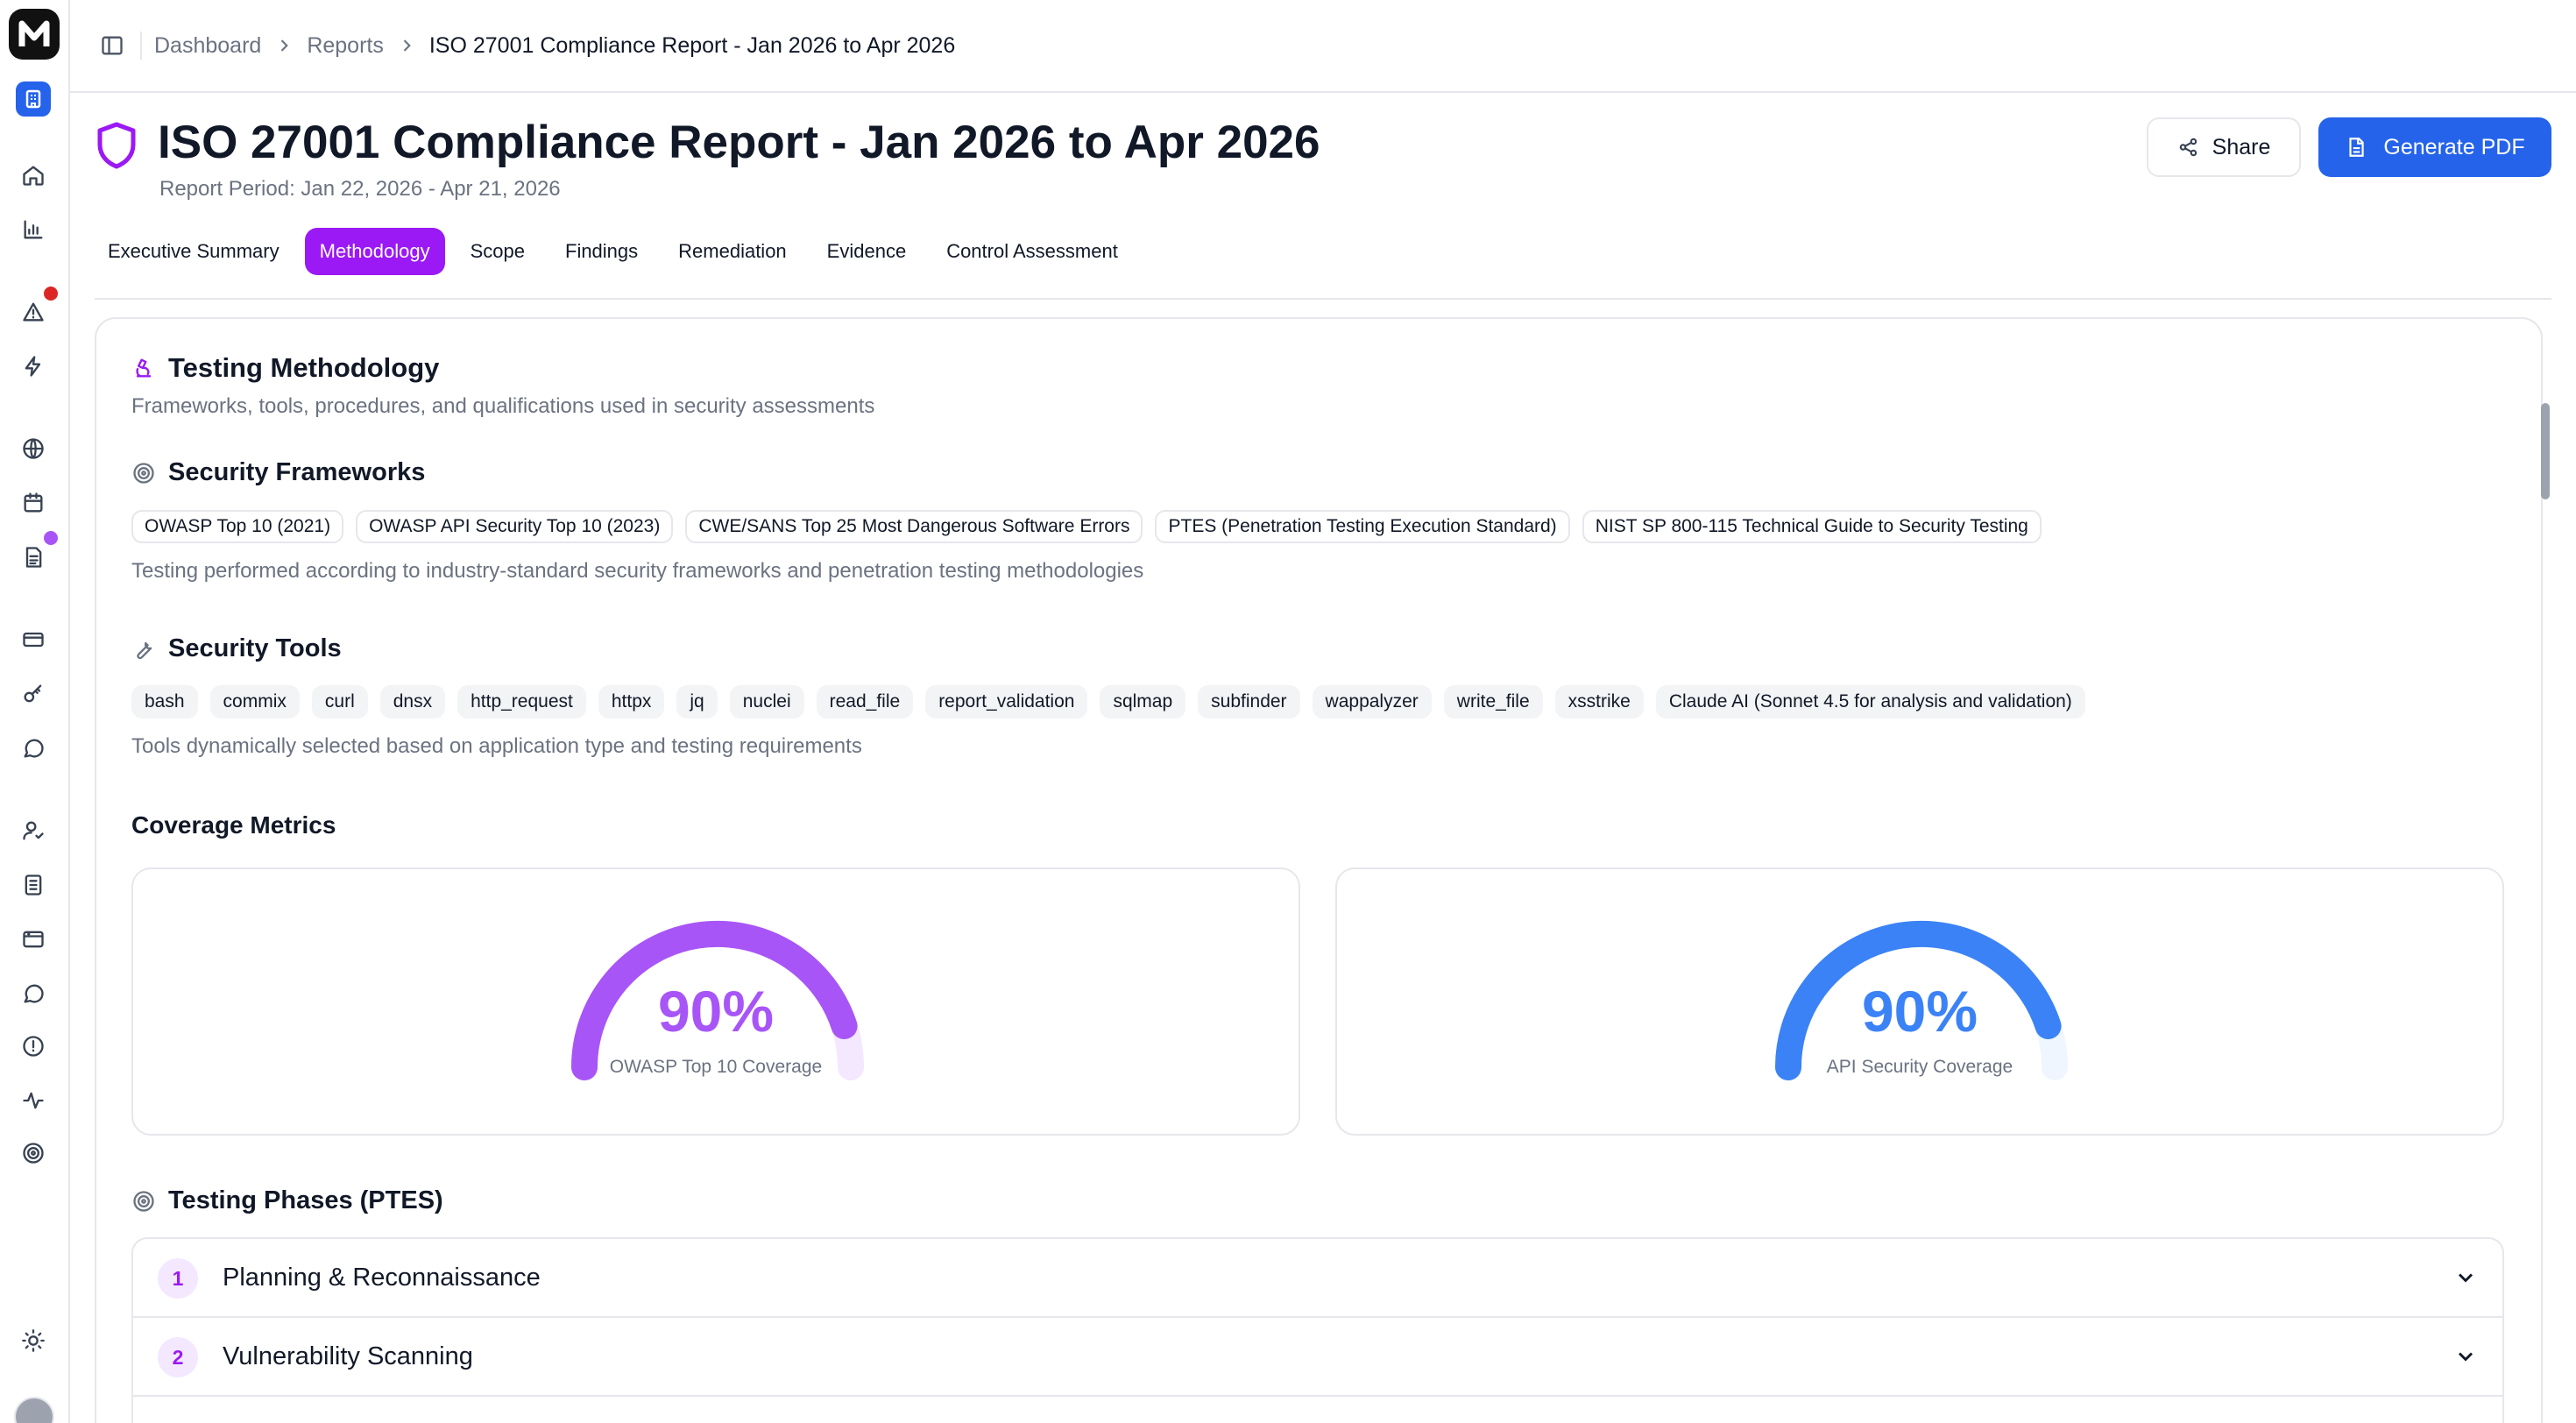 The width and height of the screenshot is (2576, 1423). What do you see at coordinates (255, 648) in the screenshot?
I see `security-tools-title: Security Tools` at bounding box center [255, 648].